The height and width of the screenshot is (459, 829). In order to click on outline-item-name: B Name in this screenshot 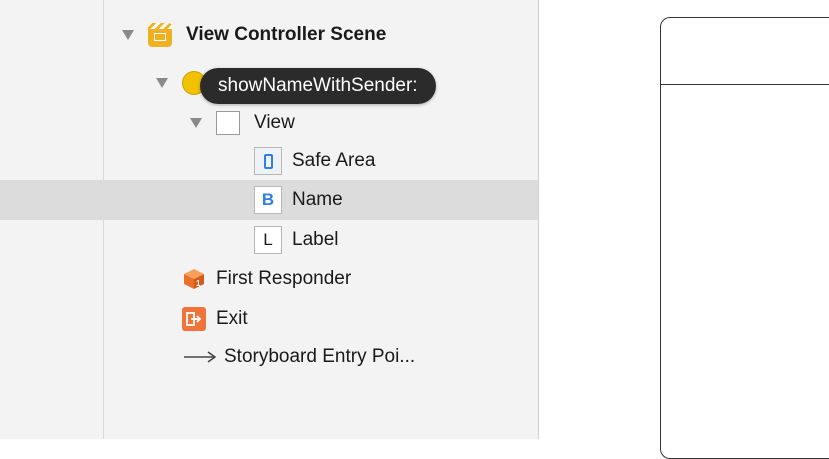, I will do `click(298, 200)`.